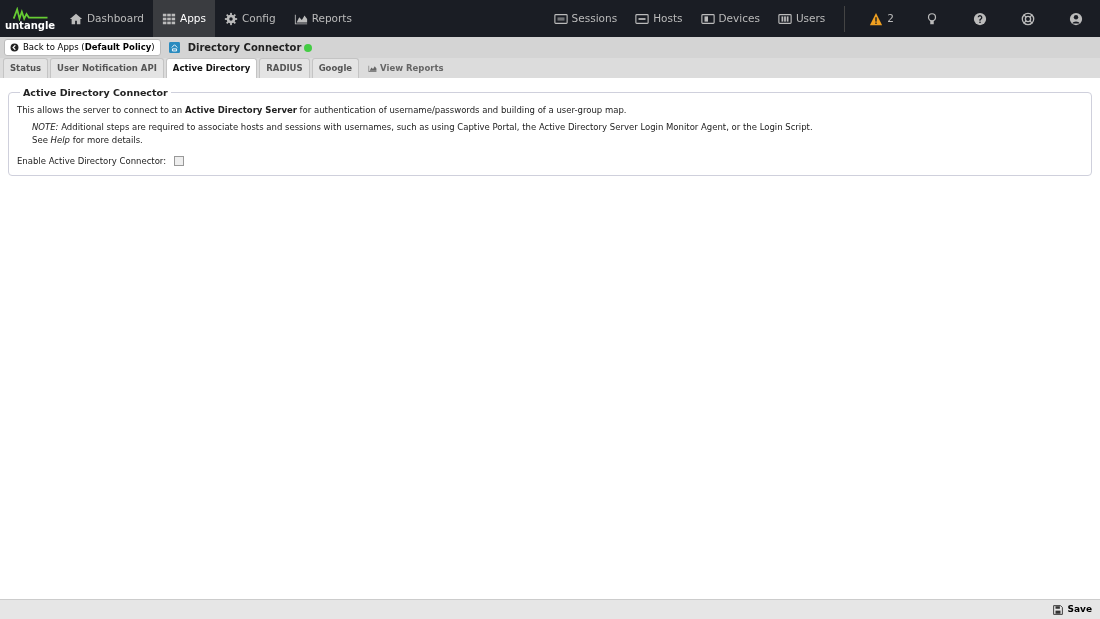 The height and width of the screenshot is (619, 1100). I want to click on alerts-button: 2, so click(881, 18).